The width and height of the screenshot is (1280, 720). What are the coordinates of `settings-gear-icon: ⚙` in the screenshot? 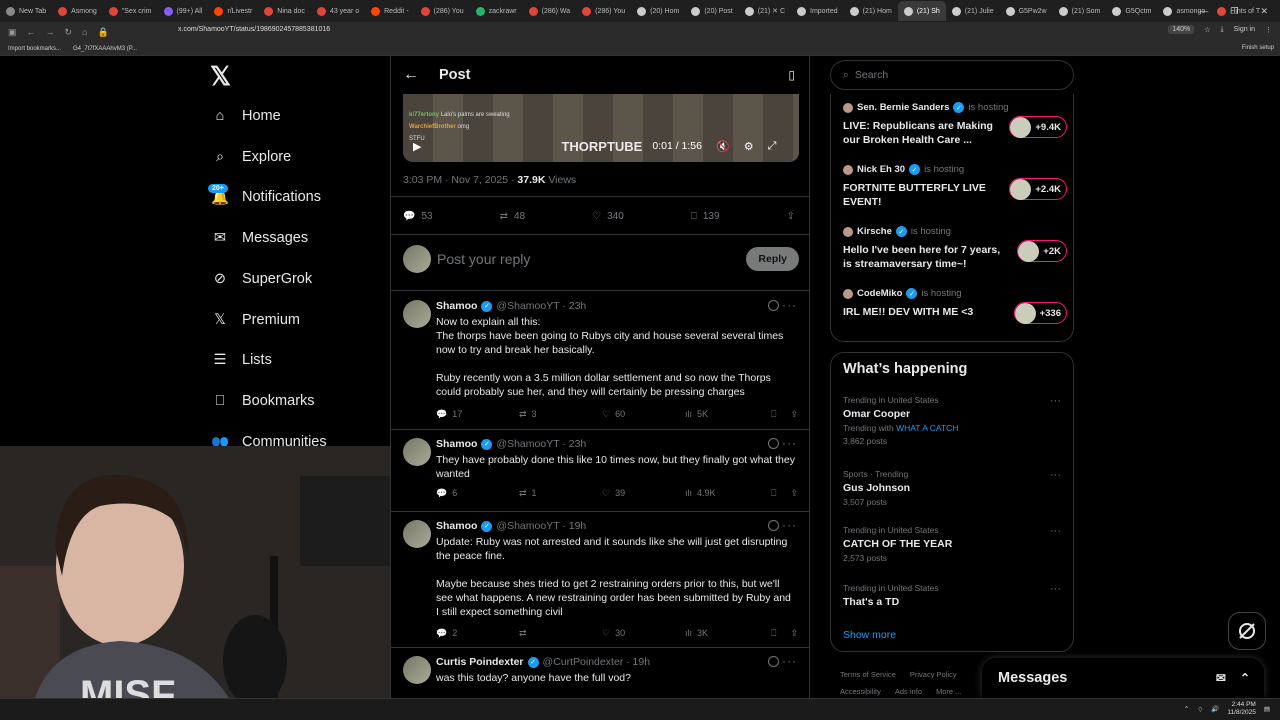 It's located at (749, 146).